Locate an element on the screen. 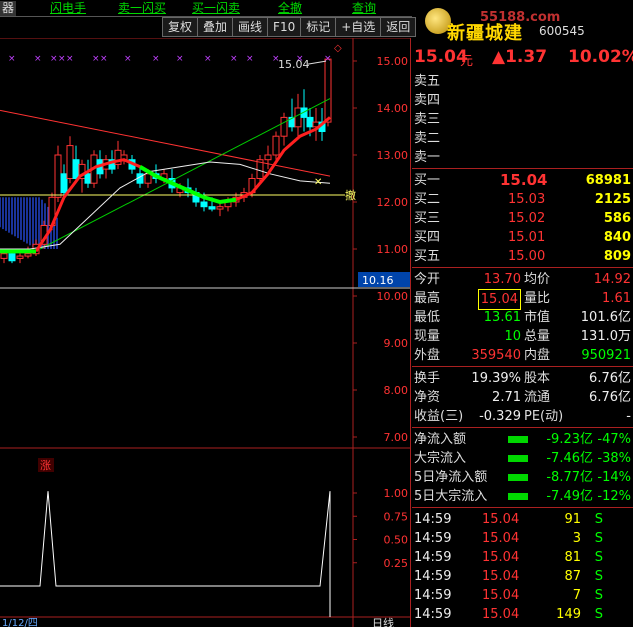  buy-volume: 809 is located at coordinates (617, 256).